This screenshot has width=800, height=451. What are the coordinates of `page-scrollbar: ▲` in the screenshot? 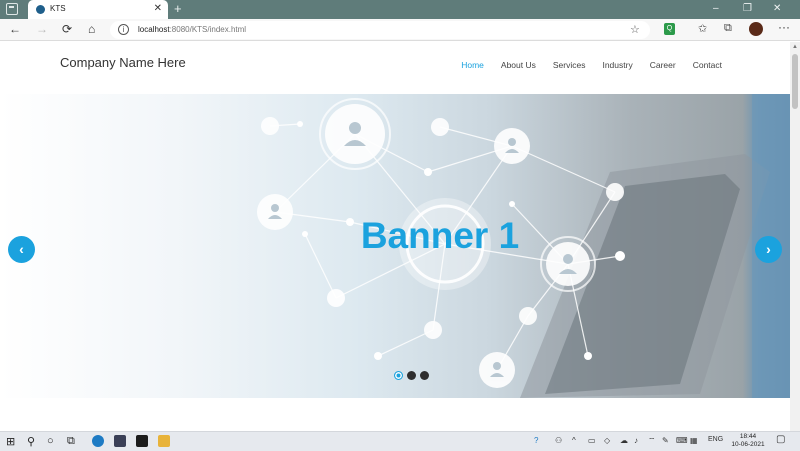 It's located at (795, 236).